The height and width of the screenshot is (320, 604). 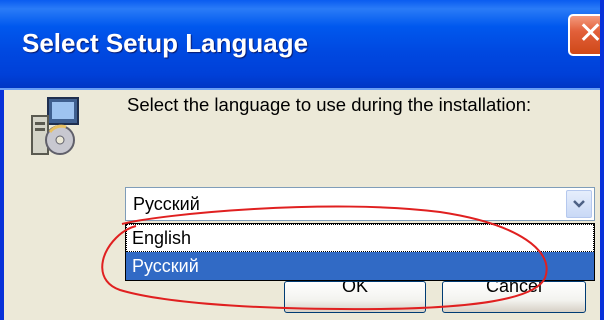 I want to click on chevron-down-icon, so click(x=579, y=204).